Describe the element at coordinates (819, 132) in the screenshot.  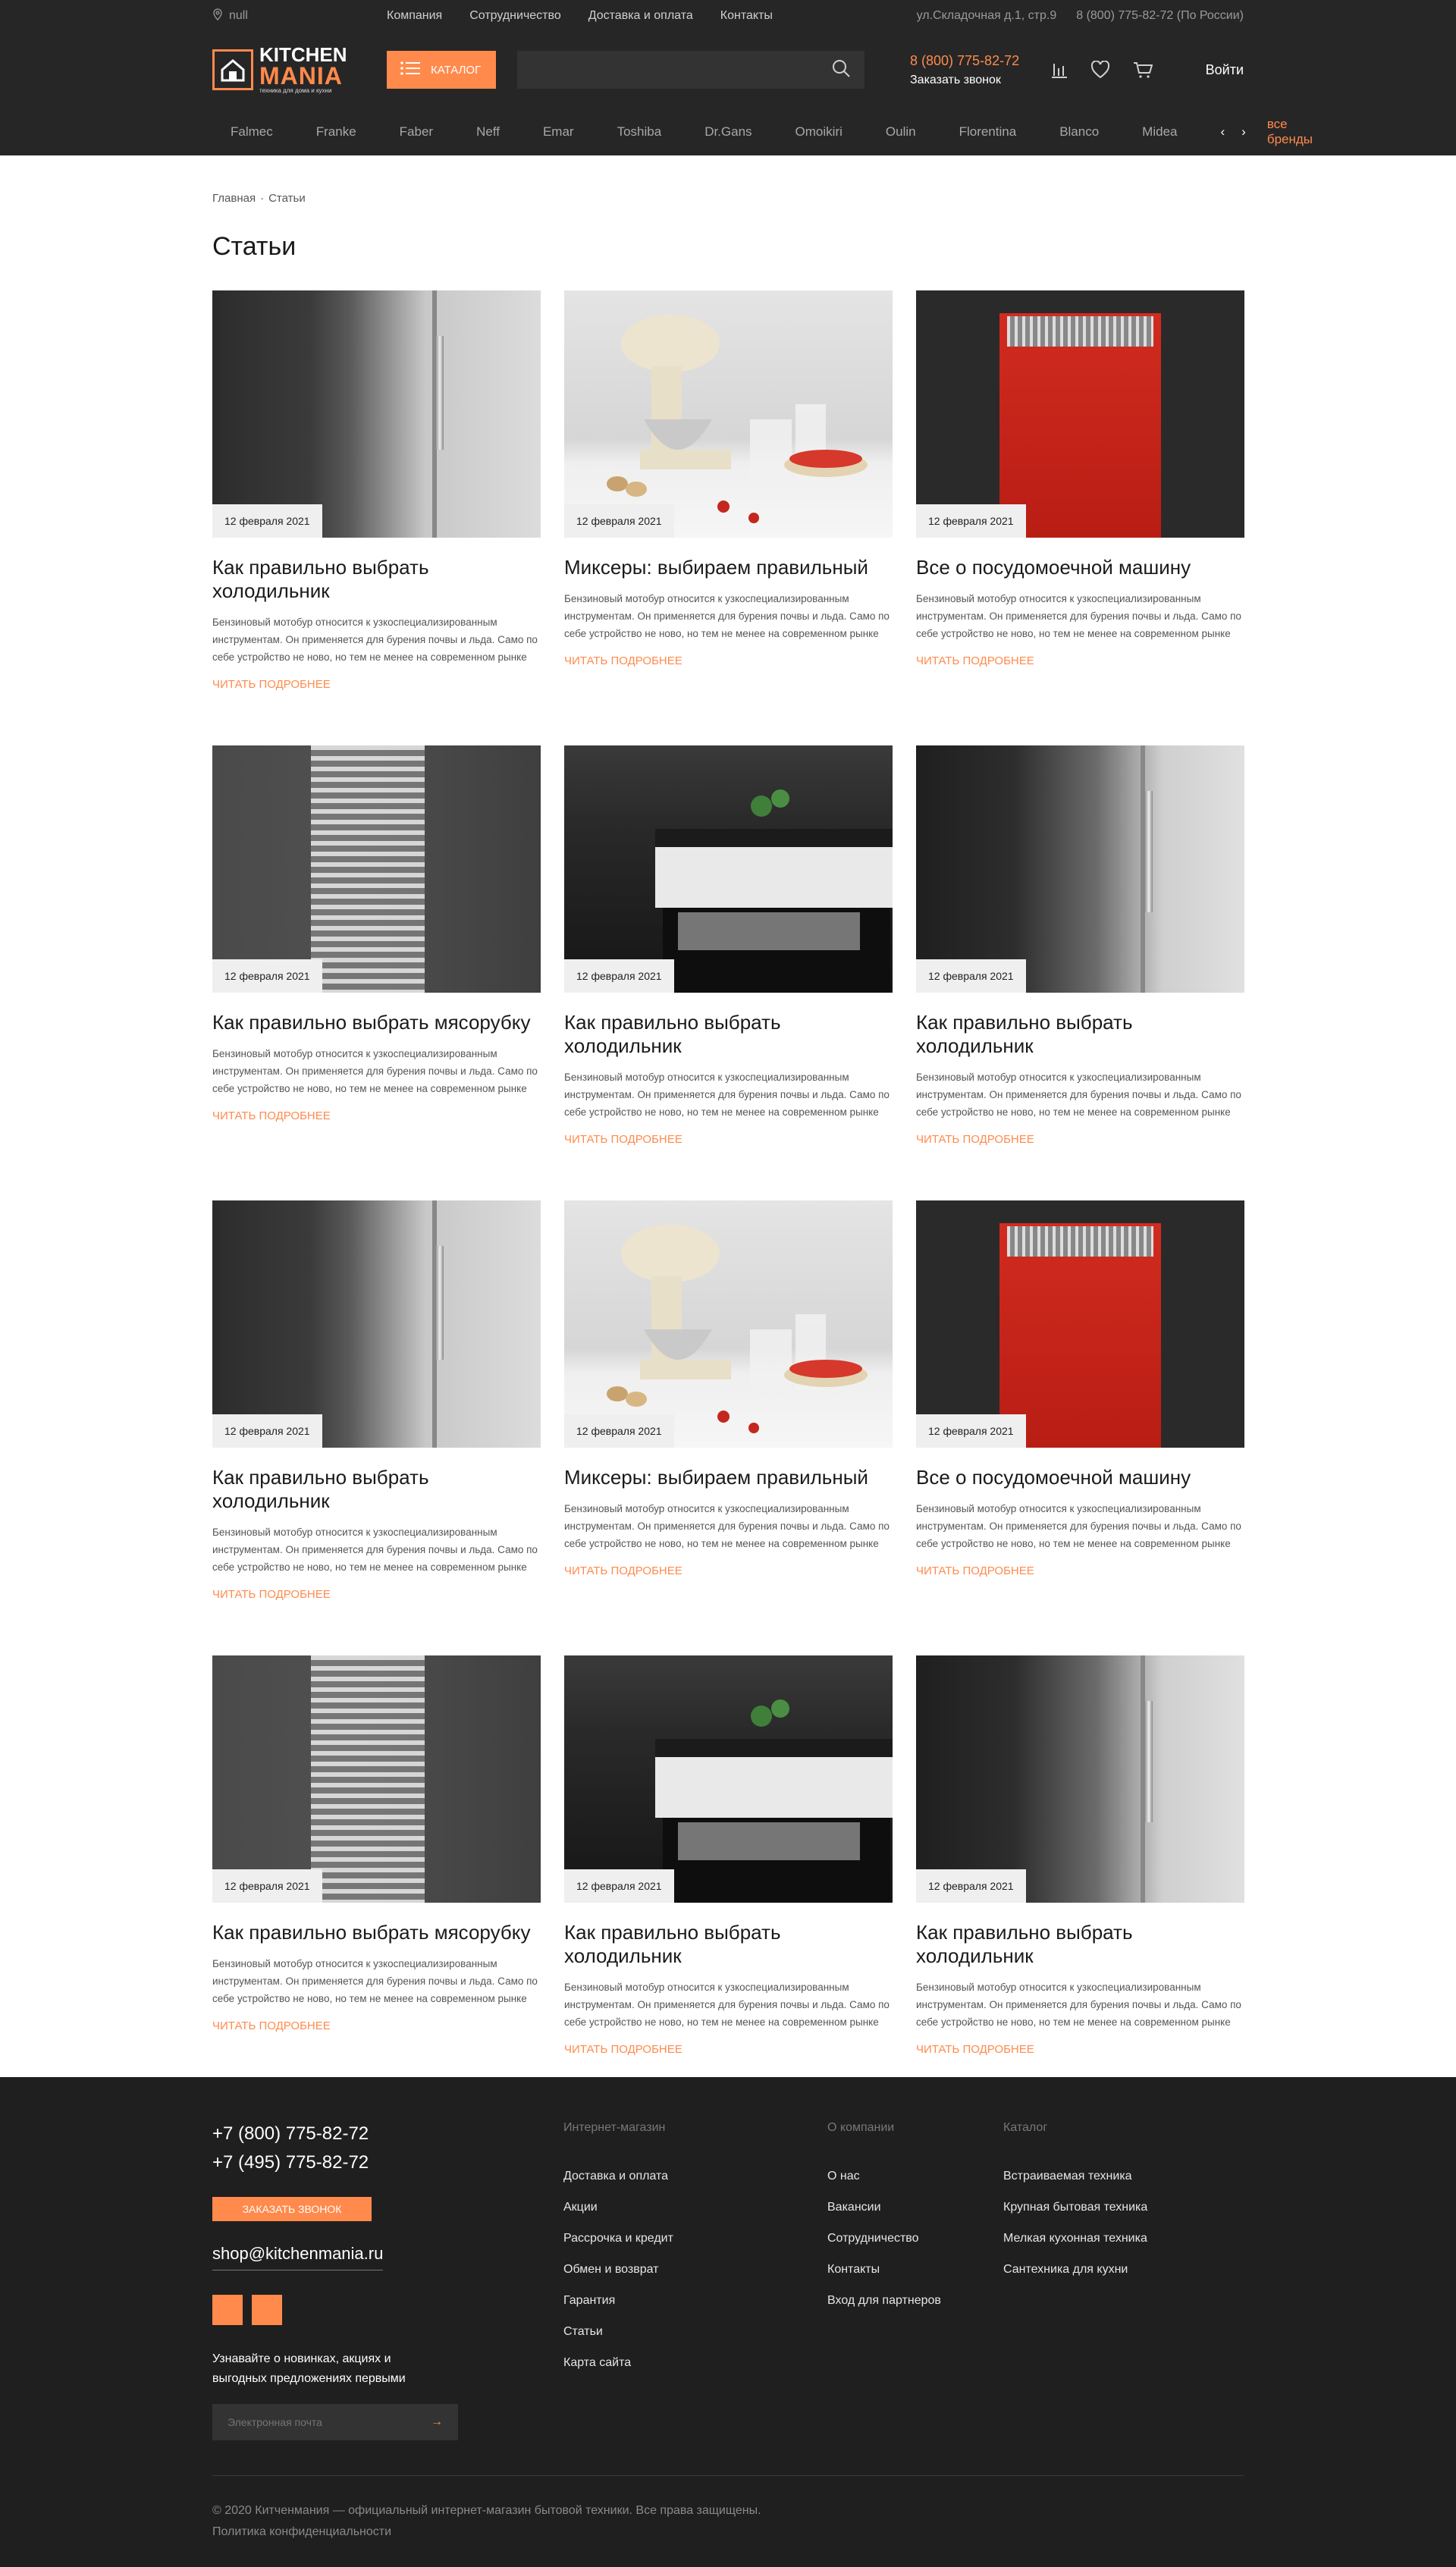
I see `brand-item: Omoikiri` at that location.